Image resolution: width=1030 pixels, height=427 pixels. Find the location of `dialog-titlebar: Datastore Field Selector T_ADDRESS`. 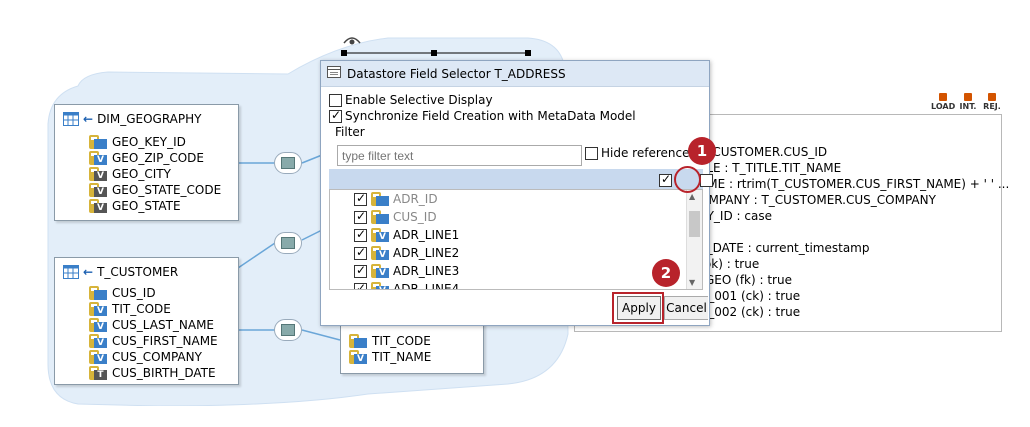

dialog-titlebar: Datastore Field Selector T_ADDRESS is located at coordinates (515, 74).